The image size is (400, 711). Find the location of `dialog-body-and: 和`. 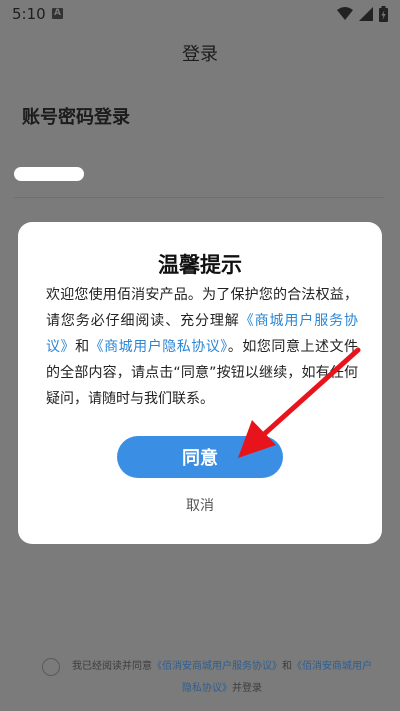

dialog-body-and: 和 is located at coordinates (82, 347).